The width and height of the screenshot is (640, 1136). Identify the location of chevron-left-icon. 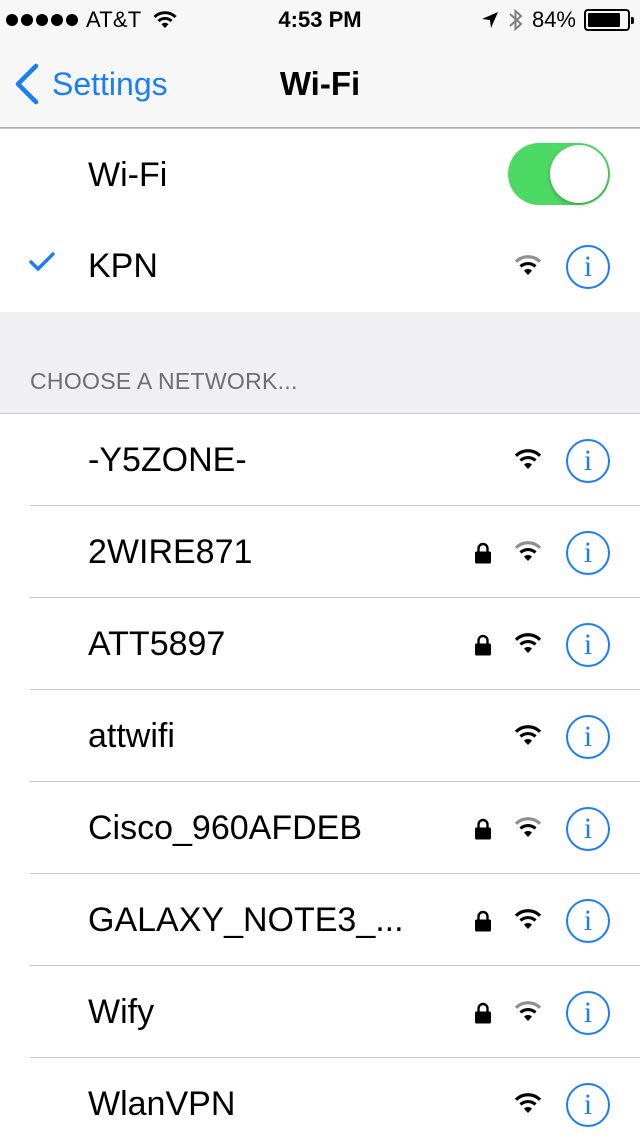
(27, 84).